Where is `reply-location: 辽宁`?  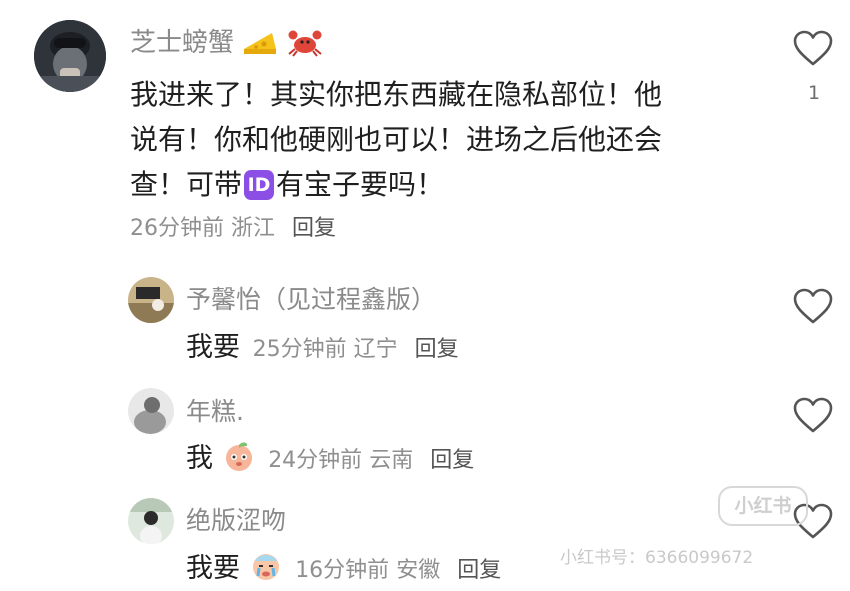 reply-location: 辽宁 is located at coordinates (375, 349).